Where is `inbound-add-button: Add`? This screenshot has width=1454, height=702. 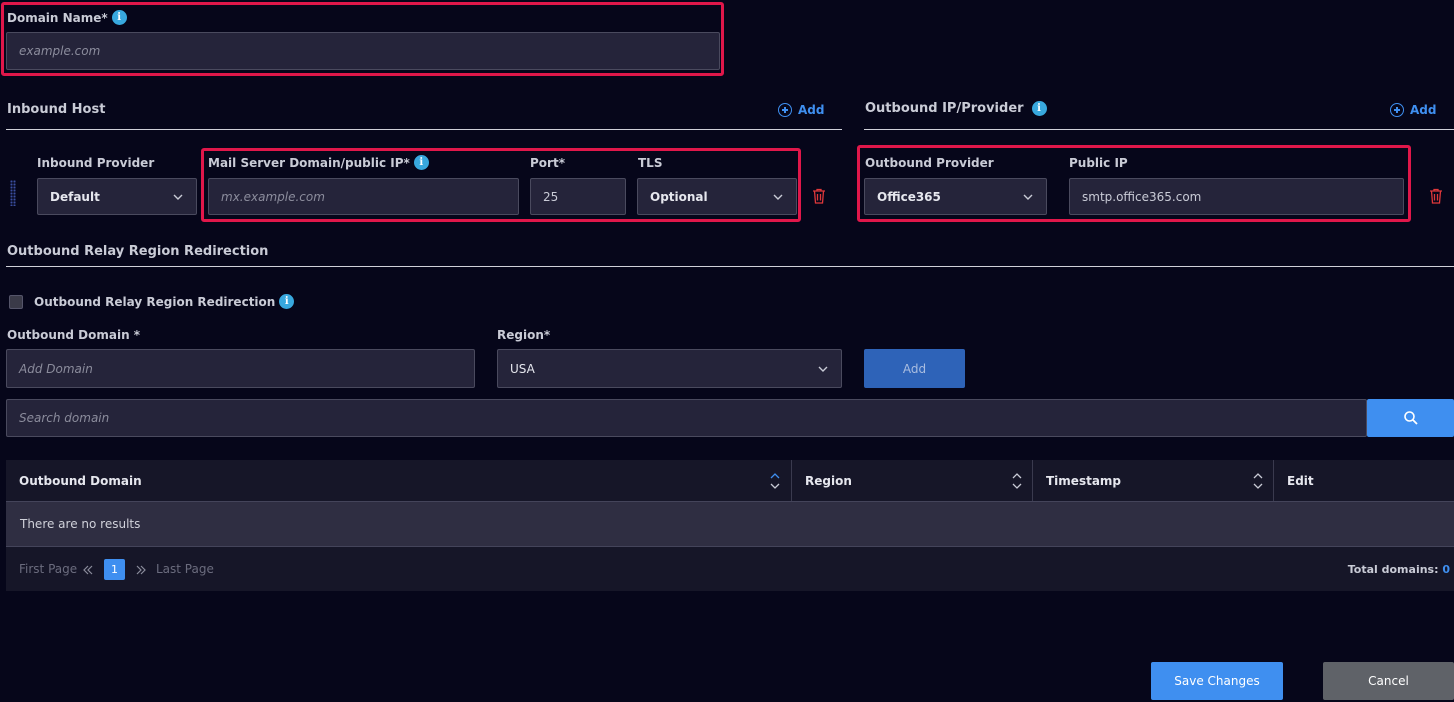
inbound-add-button: Add is located at coordinates (801, 110).